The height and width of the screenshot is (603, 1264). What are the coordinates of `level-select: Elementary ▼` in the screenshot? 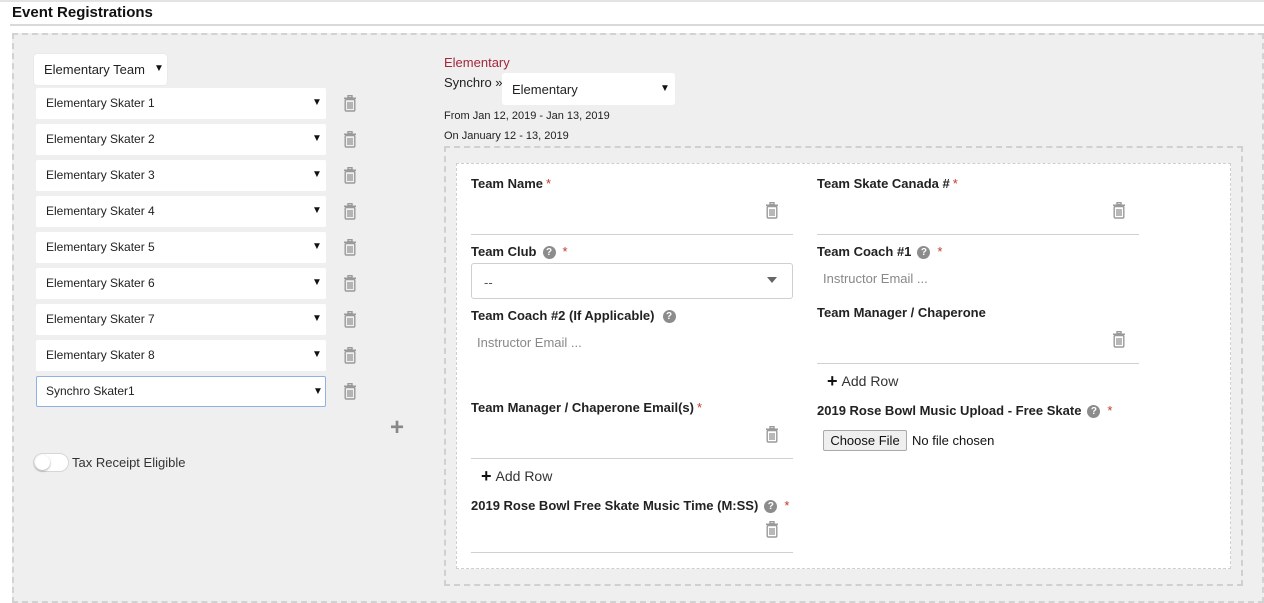 It's located at (588, 89).